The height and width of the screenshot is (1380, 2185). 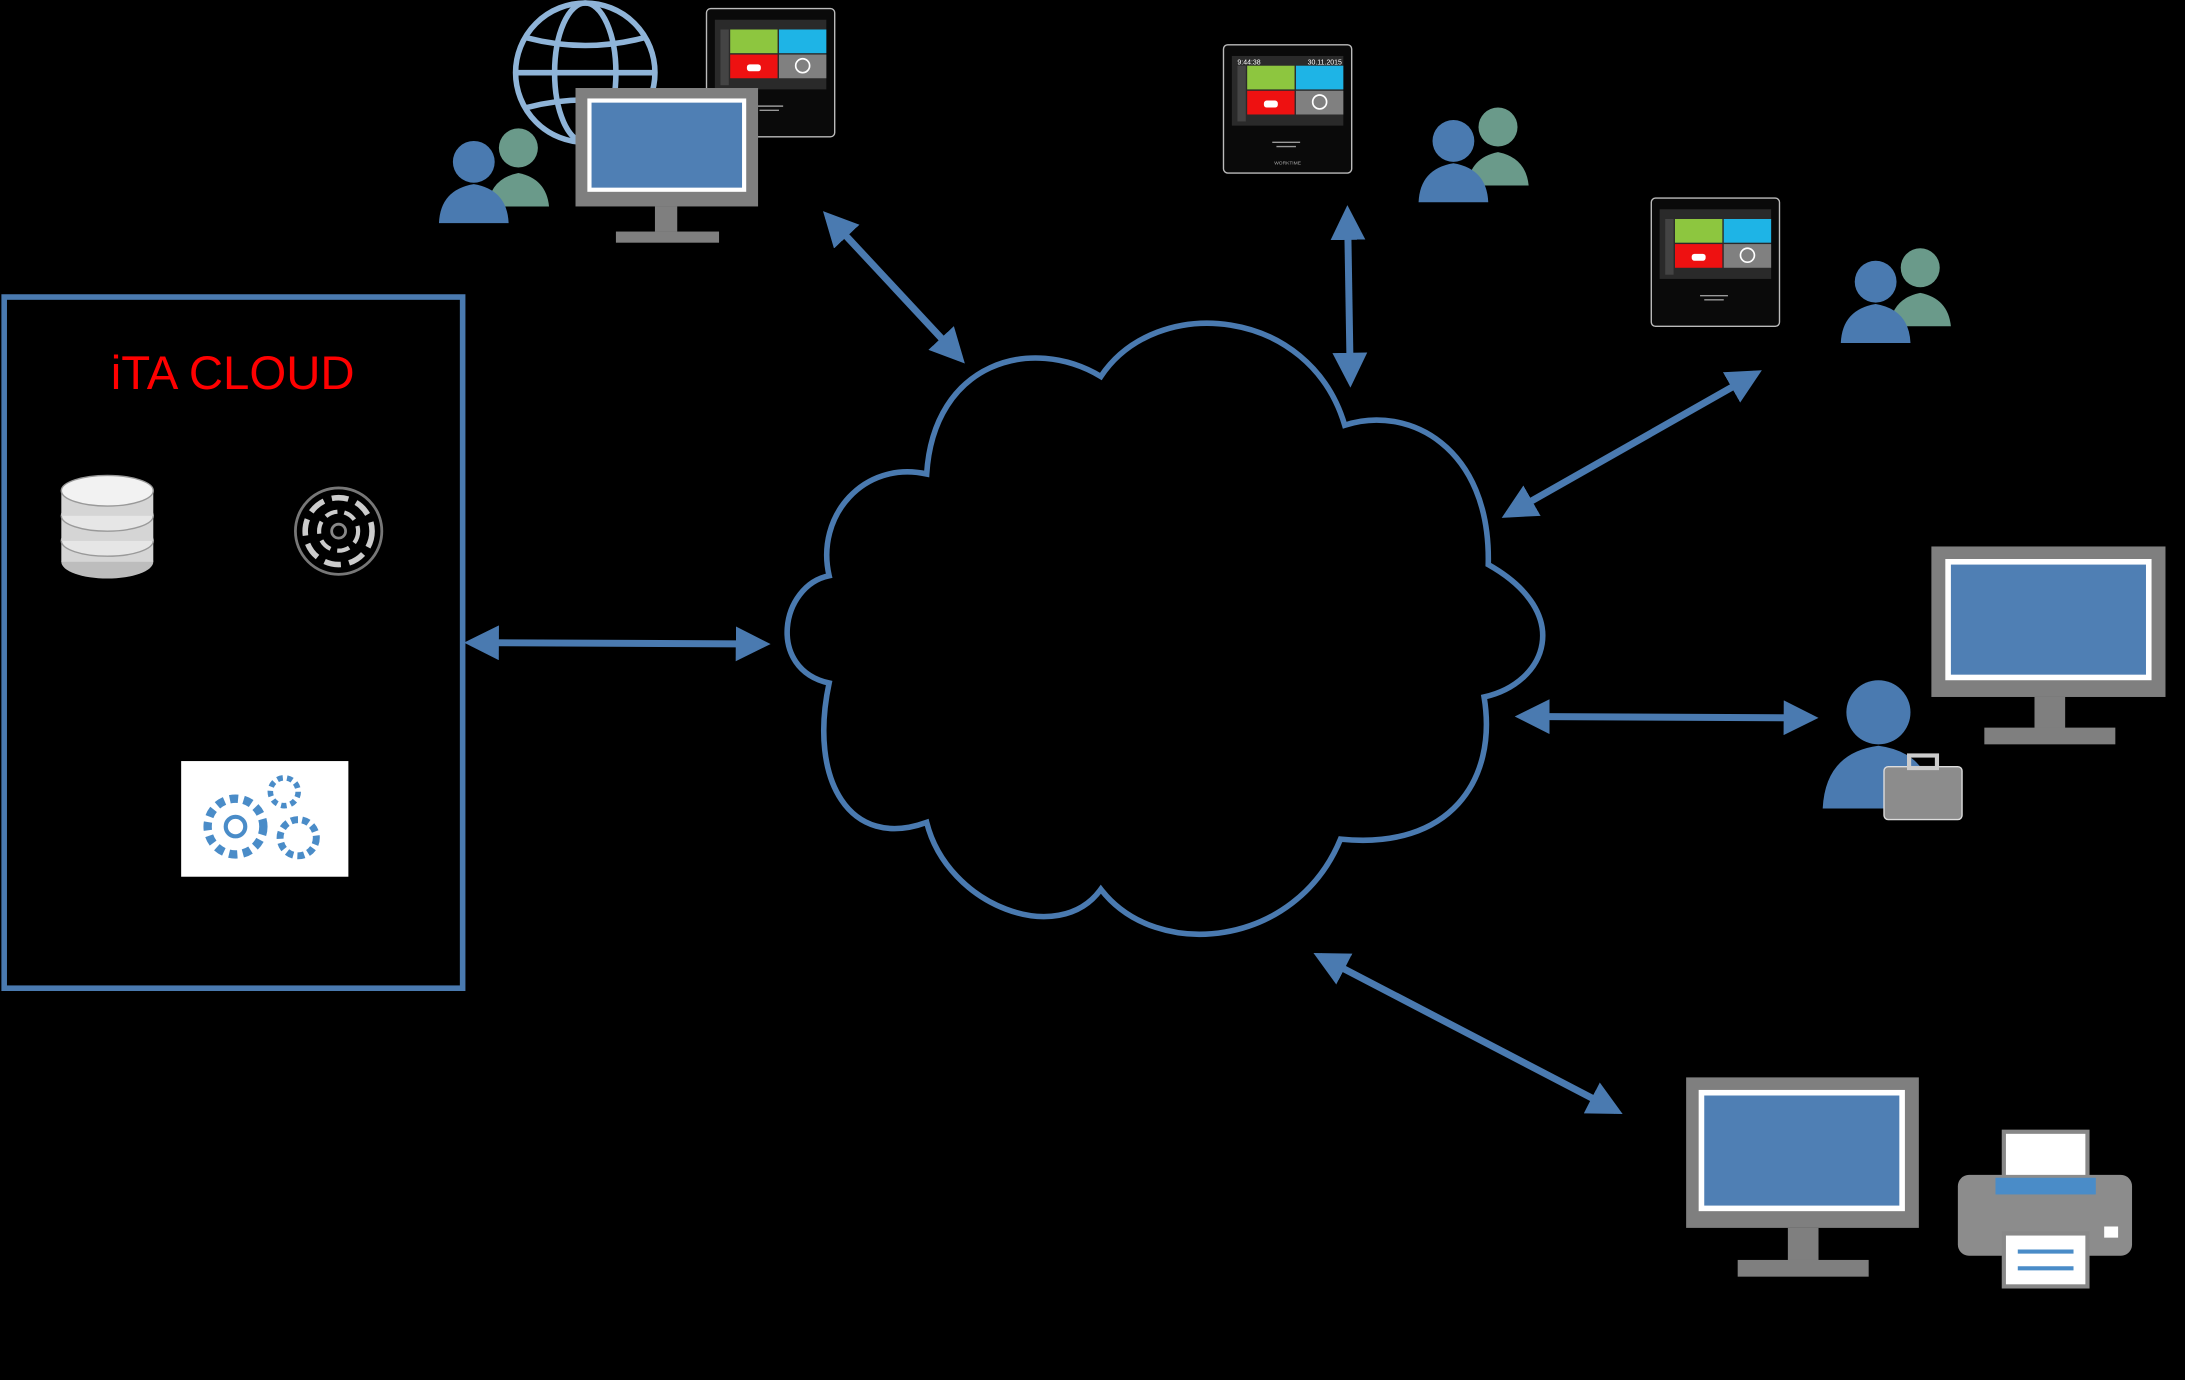 I want to click on gears-icon, so click(x=265, y=819).